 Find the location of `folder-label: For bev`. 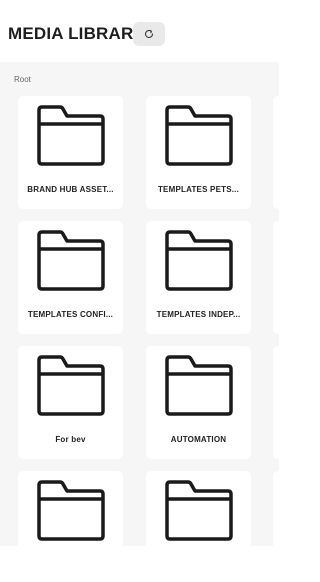

folder-label: For bev is located at coordinates (70, 439).